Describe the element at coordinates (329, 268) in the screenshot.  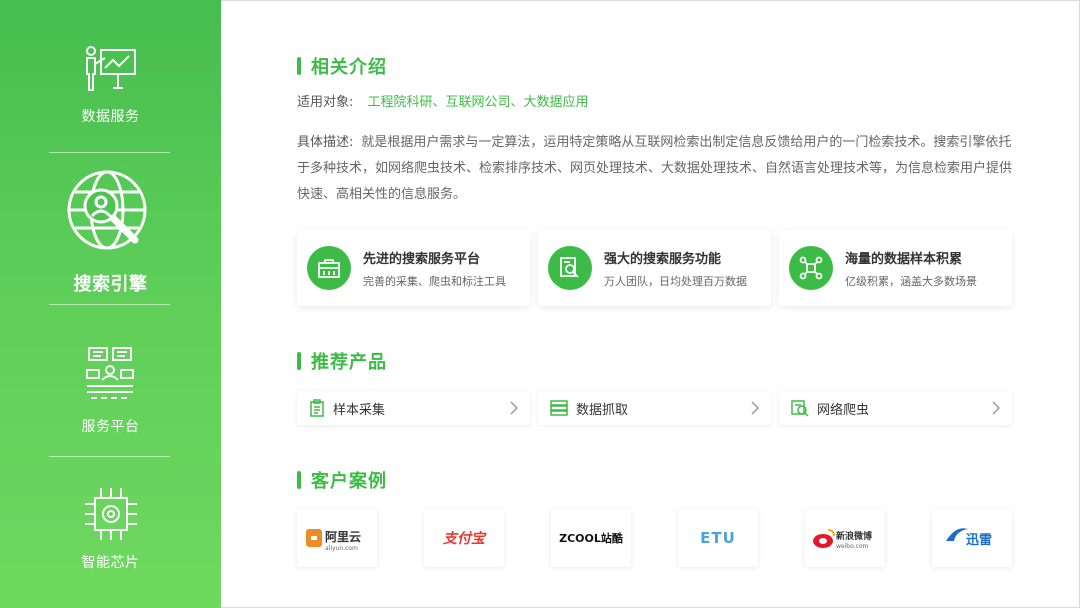
I see `toolbox-icon` at that location.